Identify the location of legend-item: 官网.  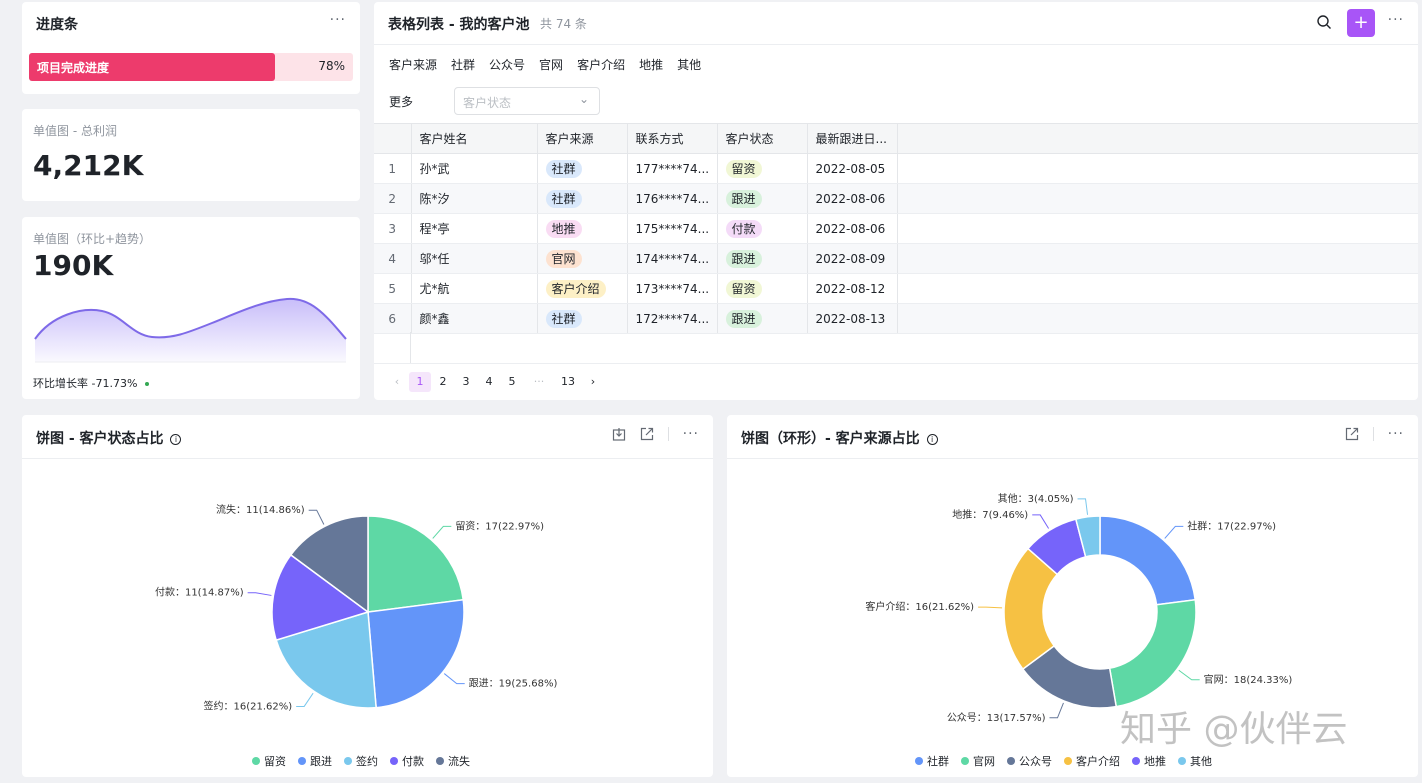
(978, 761).